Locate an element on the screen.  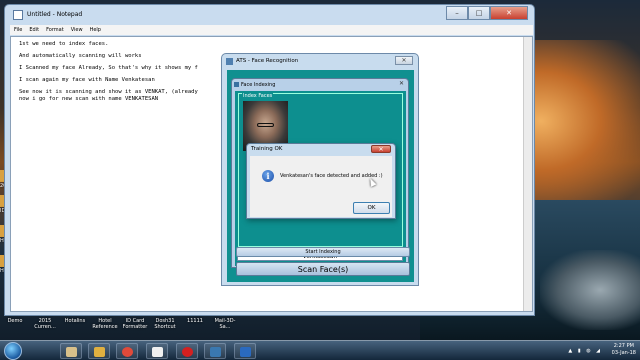
start-button is located at coordinates (13, 351).